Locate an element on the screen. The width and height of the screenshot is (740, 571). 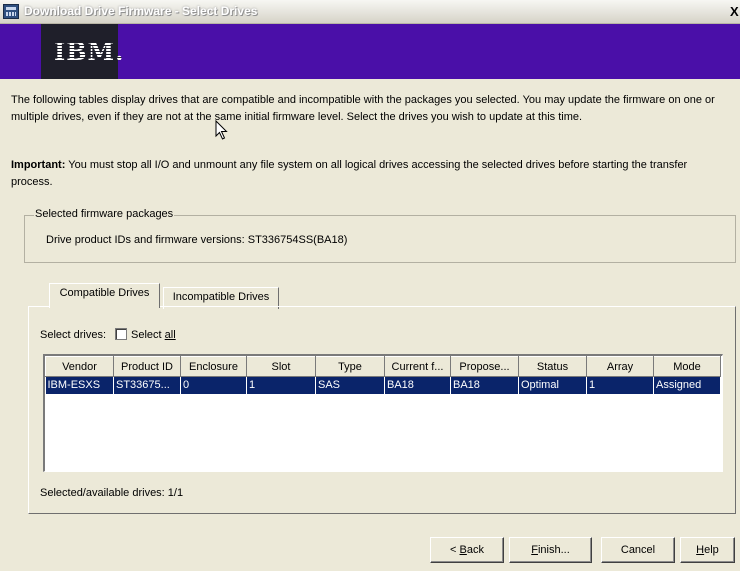
important-label: Important: is located at coordinates (38, 165).